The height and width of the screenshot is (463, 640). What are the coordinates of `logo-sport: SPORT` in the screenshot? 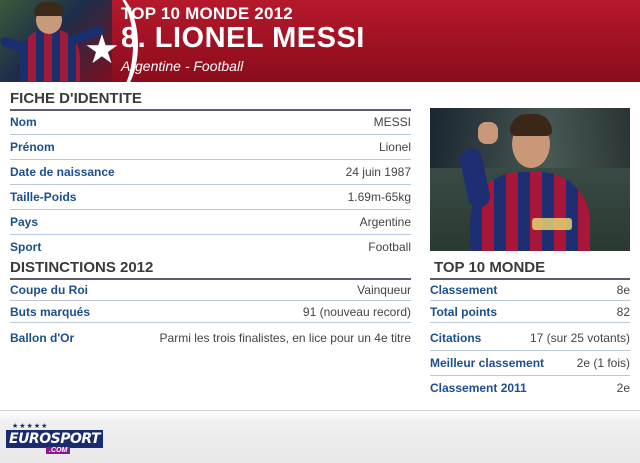 It's located at (75, 439).